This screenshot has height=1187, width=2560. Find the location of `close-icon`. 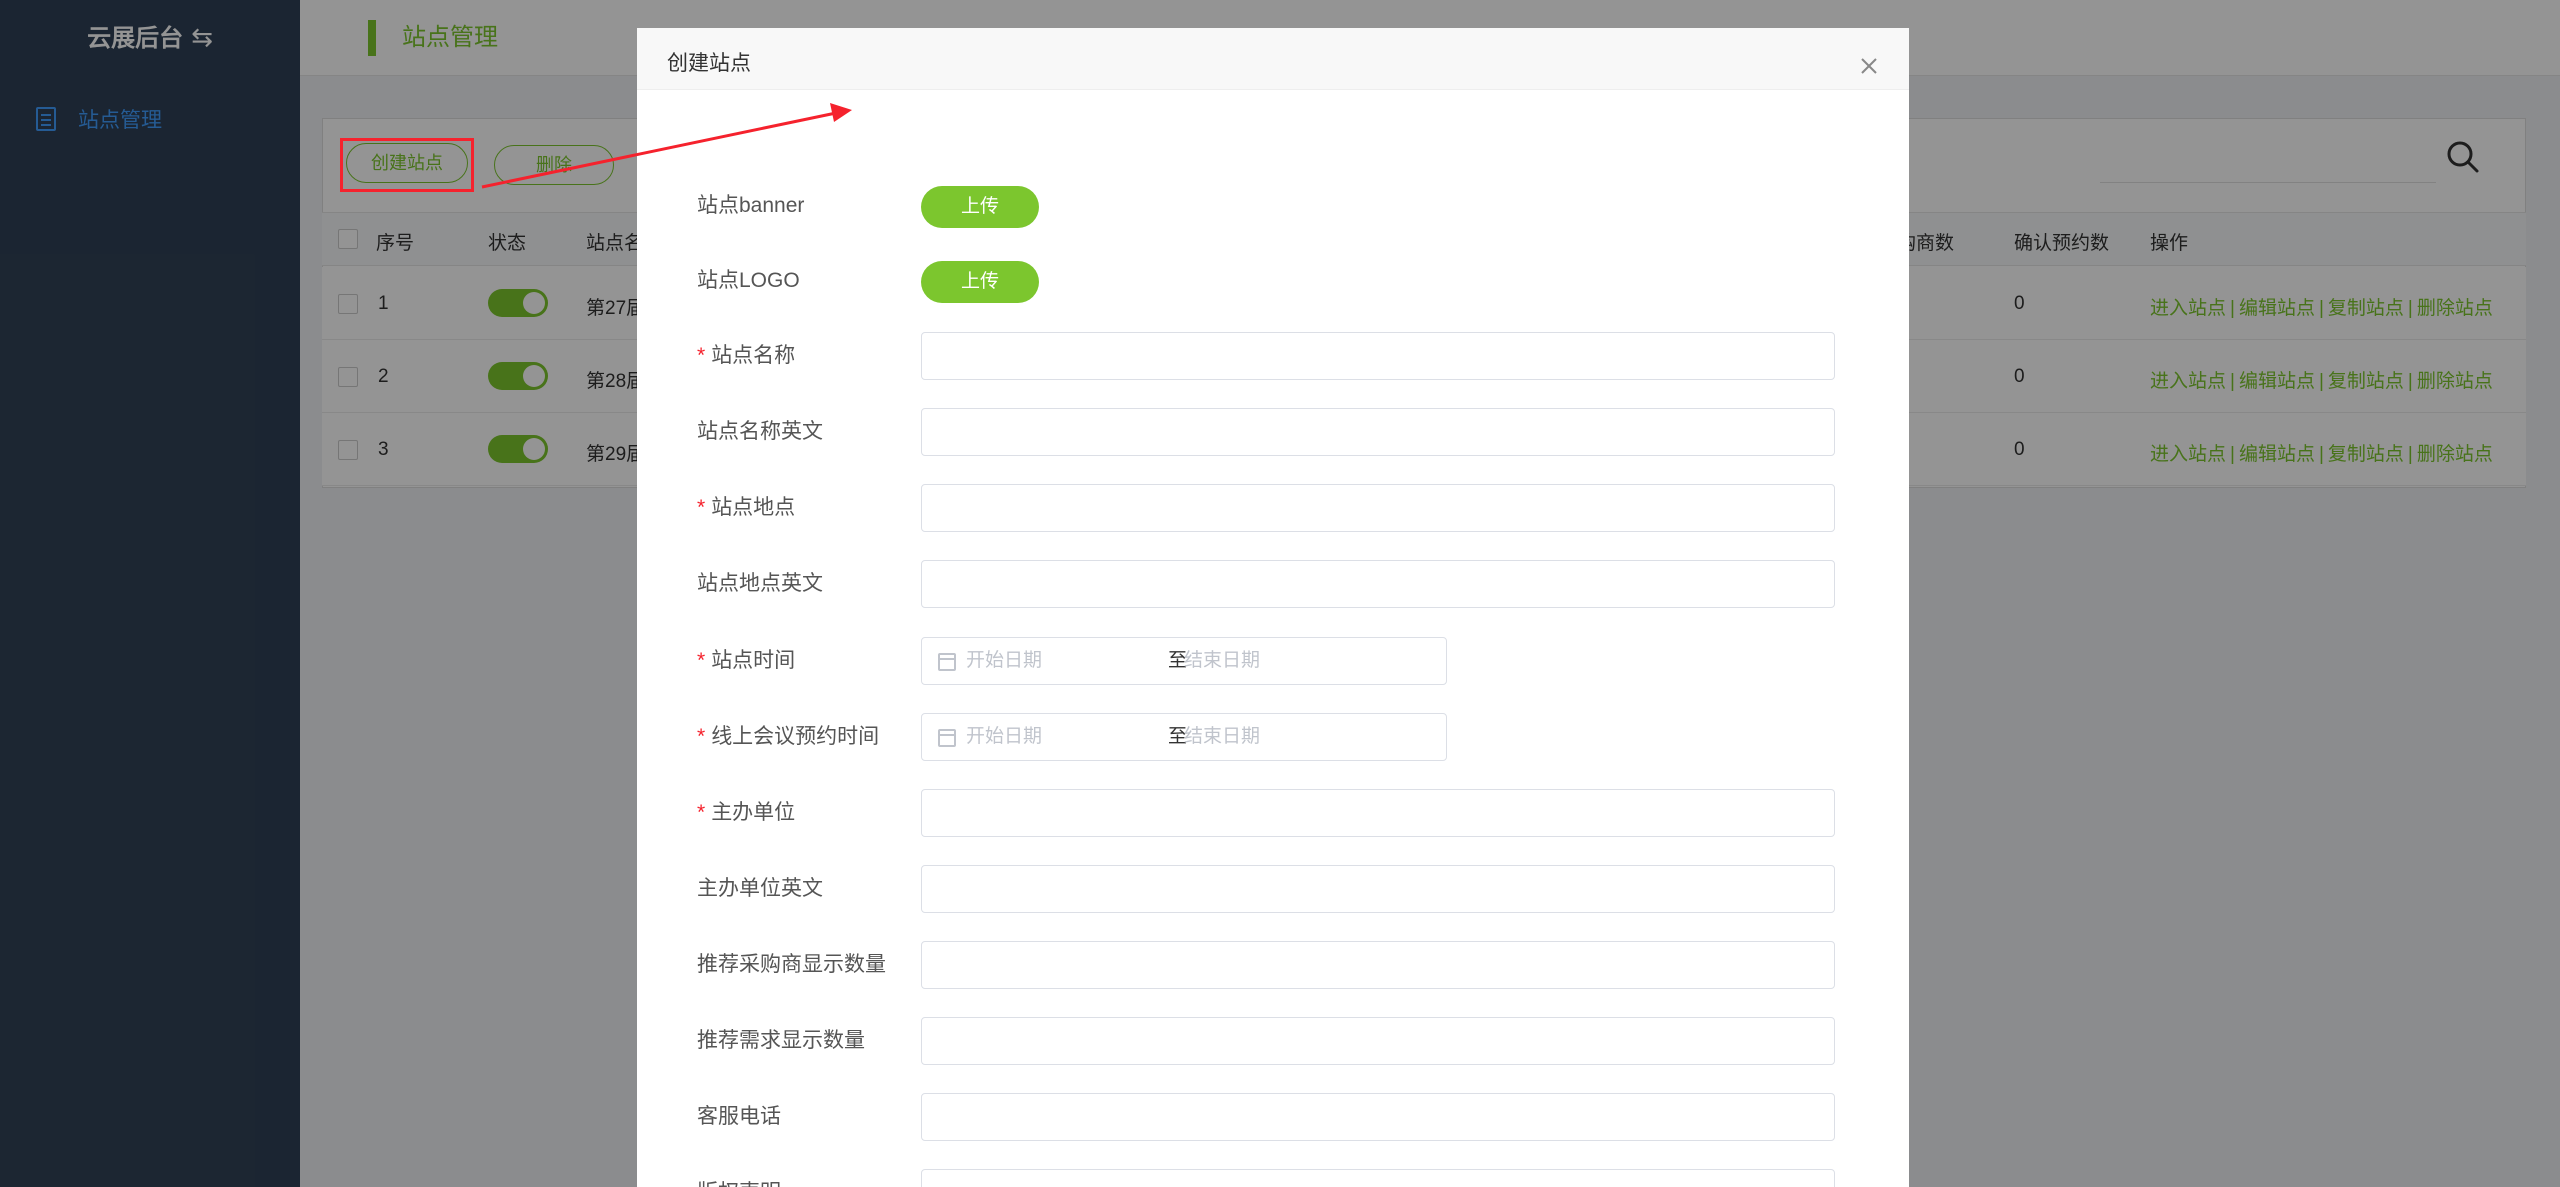

close-icon is located at coordinates (1869, 66).